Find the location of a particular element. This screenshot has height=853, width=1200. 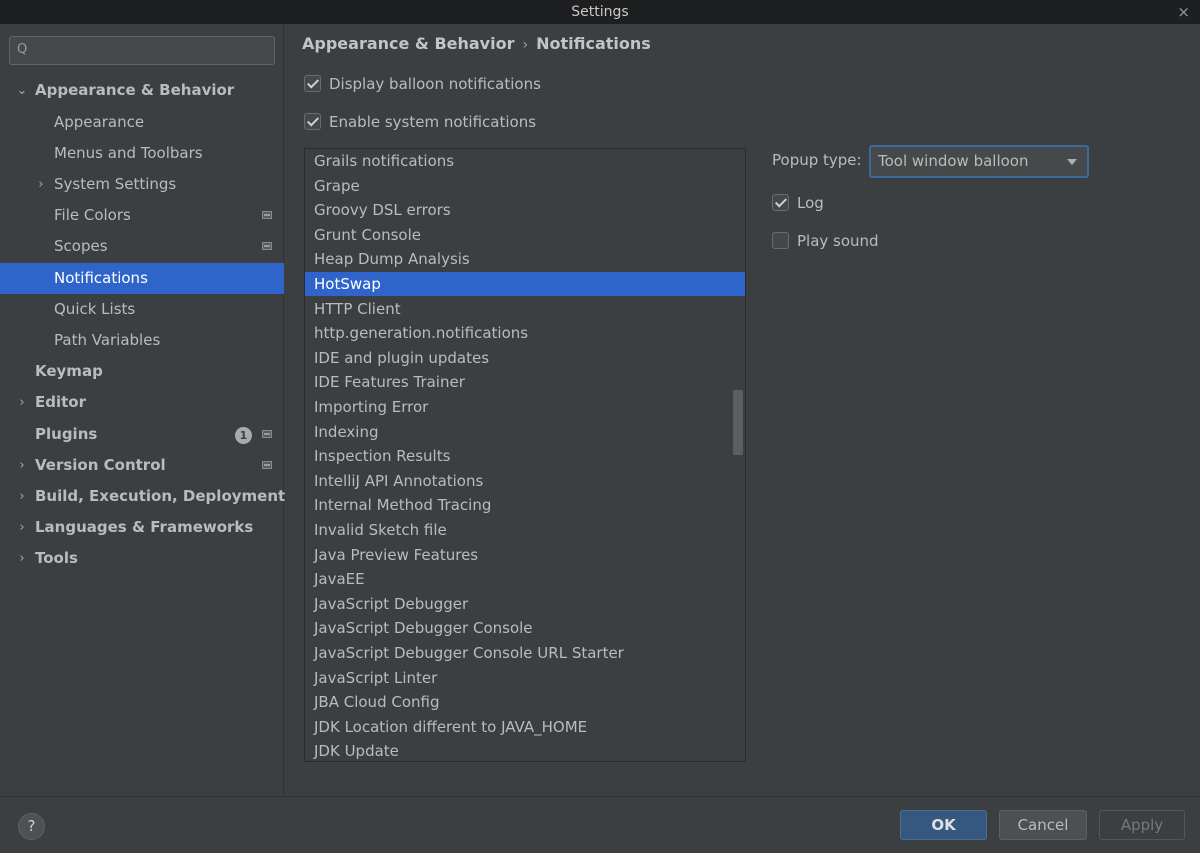

sidebar-item-system-settings: › System Settings is located at coordinates (142, 184).